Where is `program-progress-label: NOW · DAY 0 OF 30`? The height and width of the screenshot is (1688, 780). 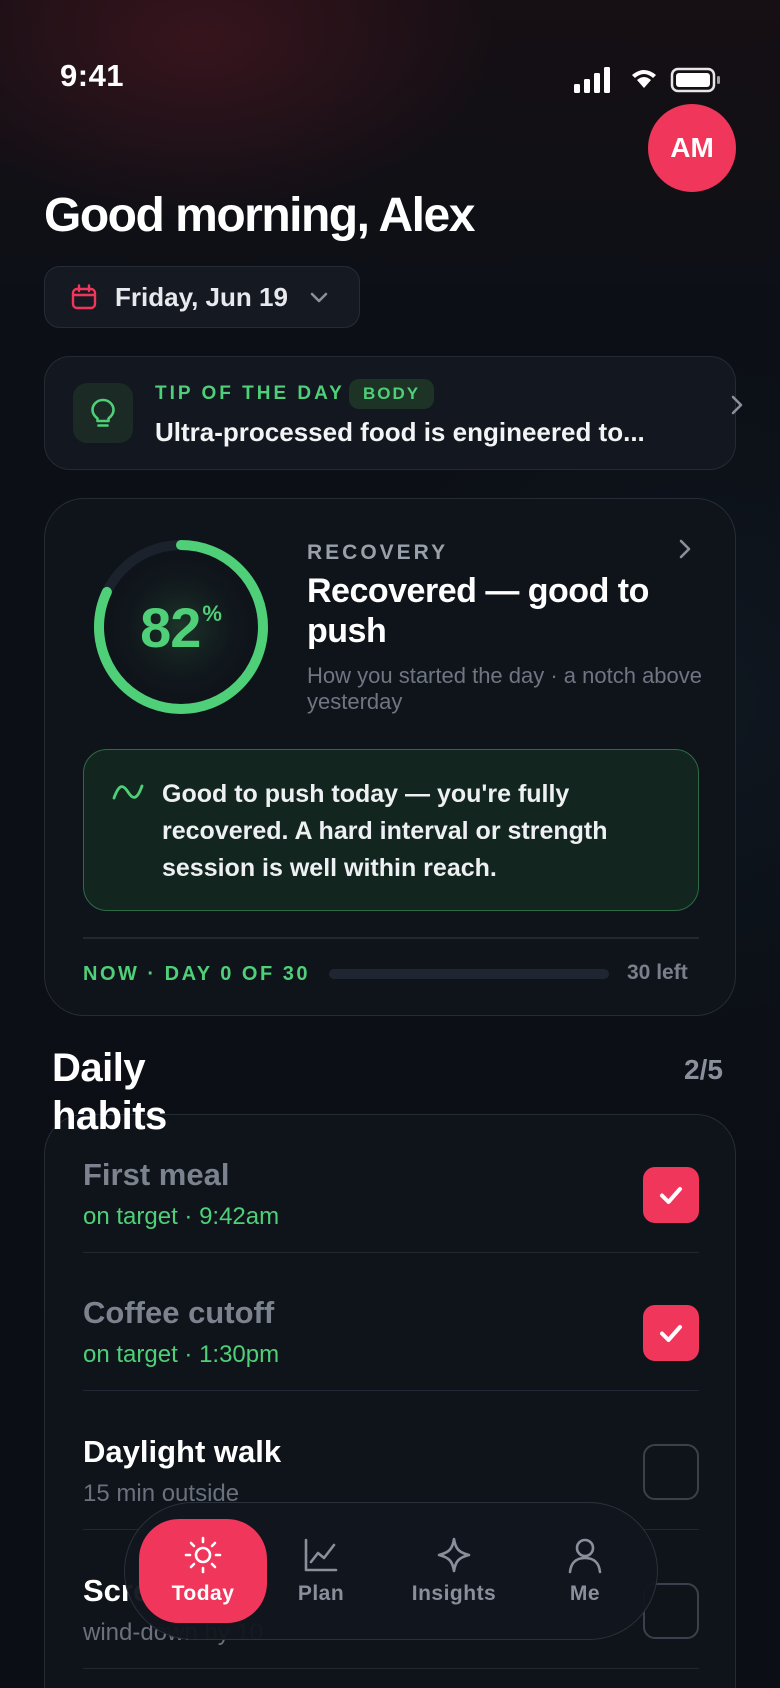 program-progress-label: NOW · DAY 0 OF 30 is located at coordinates (196, 974).